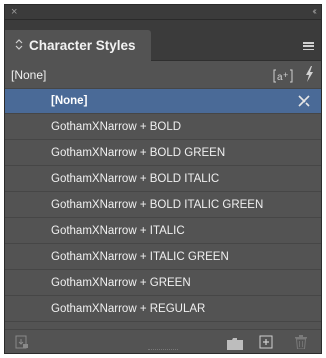  I want to click on list-item-label: GothamXNarrow + REGULAR, so click(128, 308).